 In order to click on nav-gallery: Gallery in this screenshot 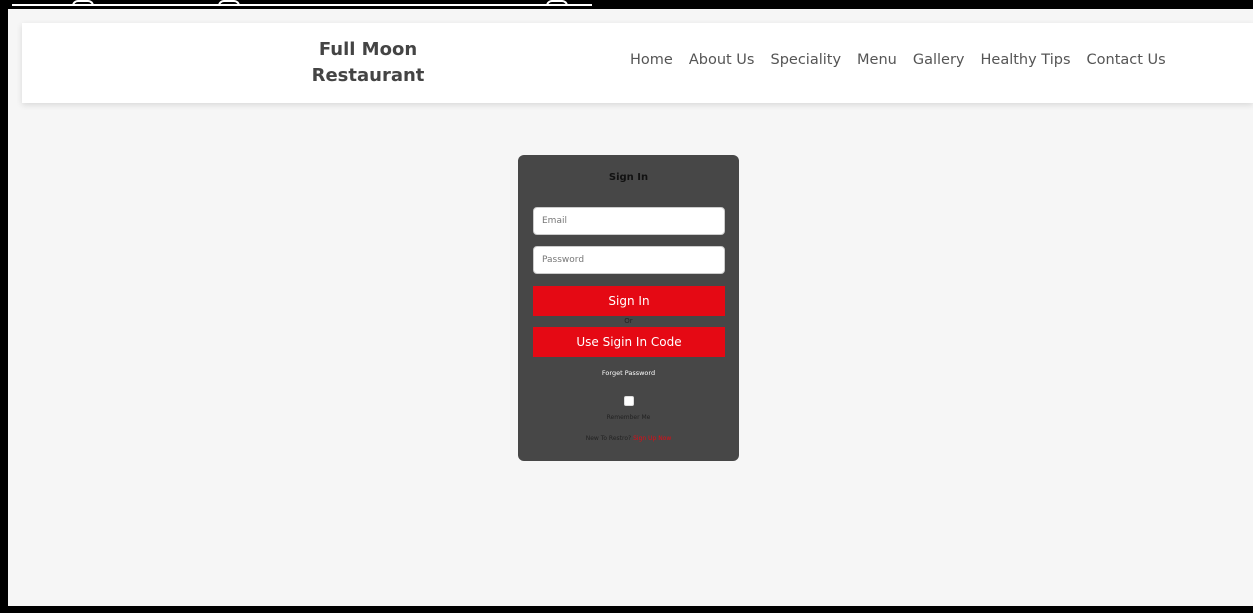, I will do `click(939, 60)`.